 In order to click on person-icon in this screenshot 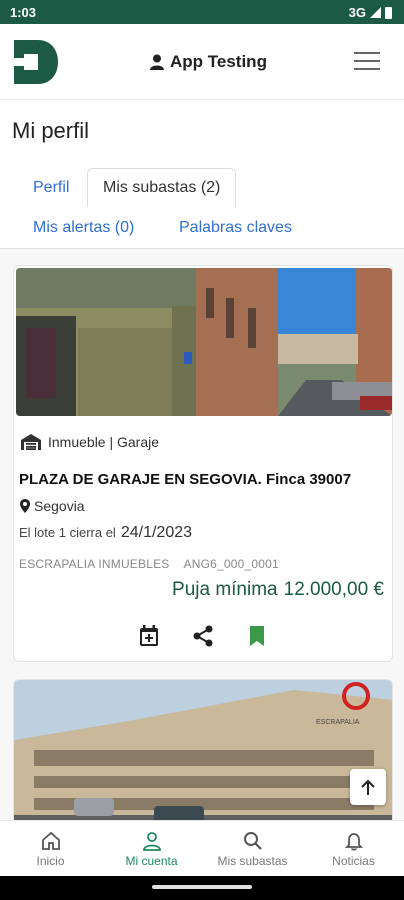, I will do `click(151, 841)`.